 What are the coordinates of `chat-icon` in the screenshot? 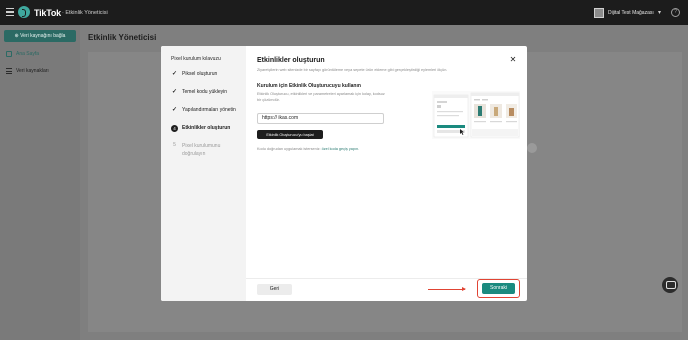 It's located at (670, 285).